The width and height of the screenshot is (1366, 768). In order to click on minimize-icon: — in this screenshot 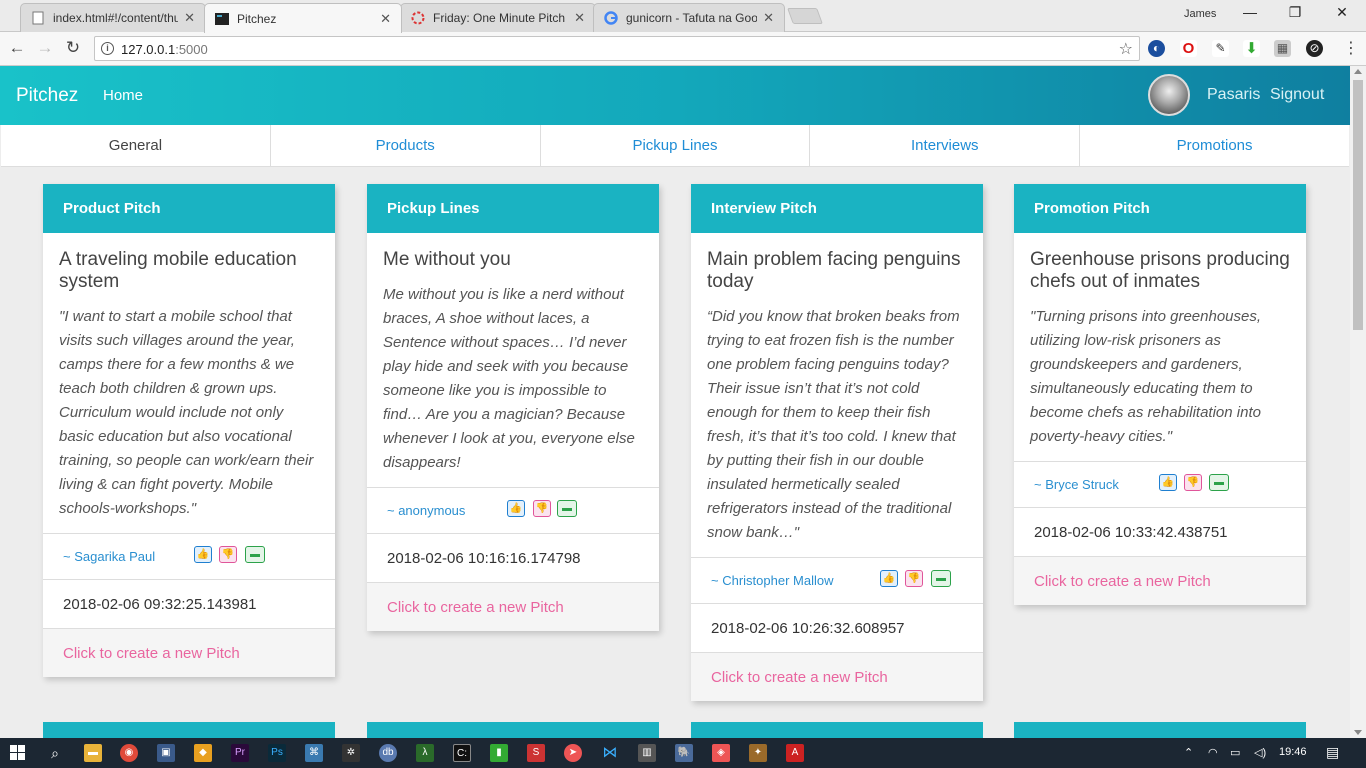, I will do `click(1250, 12)`.